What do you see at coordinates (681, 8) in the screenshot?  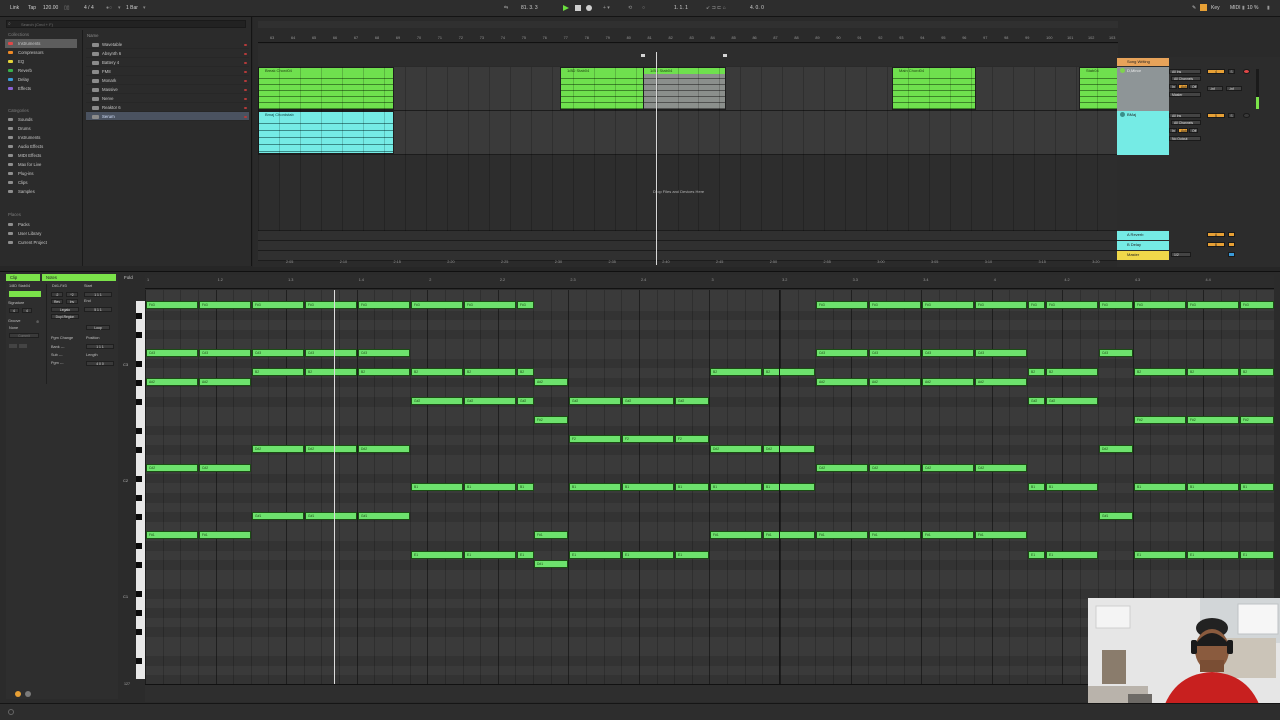 I see `loop-start-field: 1. 1. 1` at bounding box center [681, 8].